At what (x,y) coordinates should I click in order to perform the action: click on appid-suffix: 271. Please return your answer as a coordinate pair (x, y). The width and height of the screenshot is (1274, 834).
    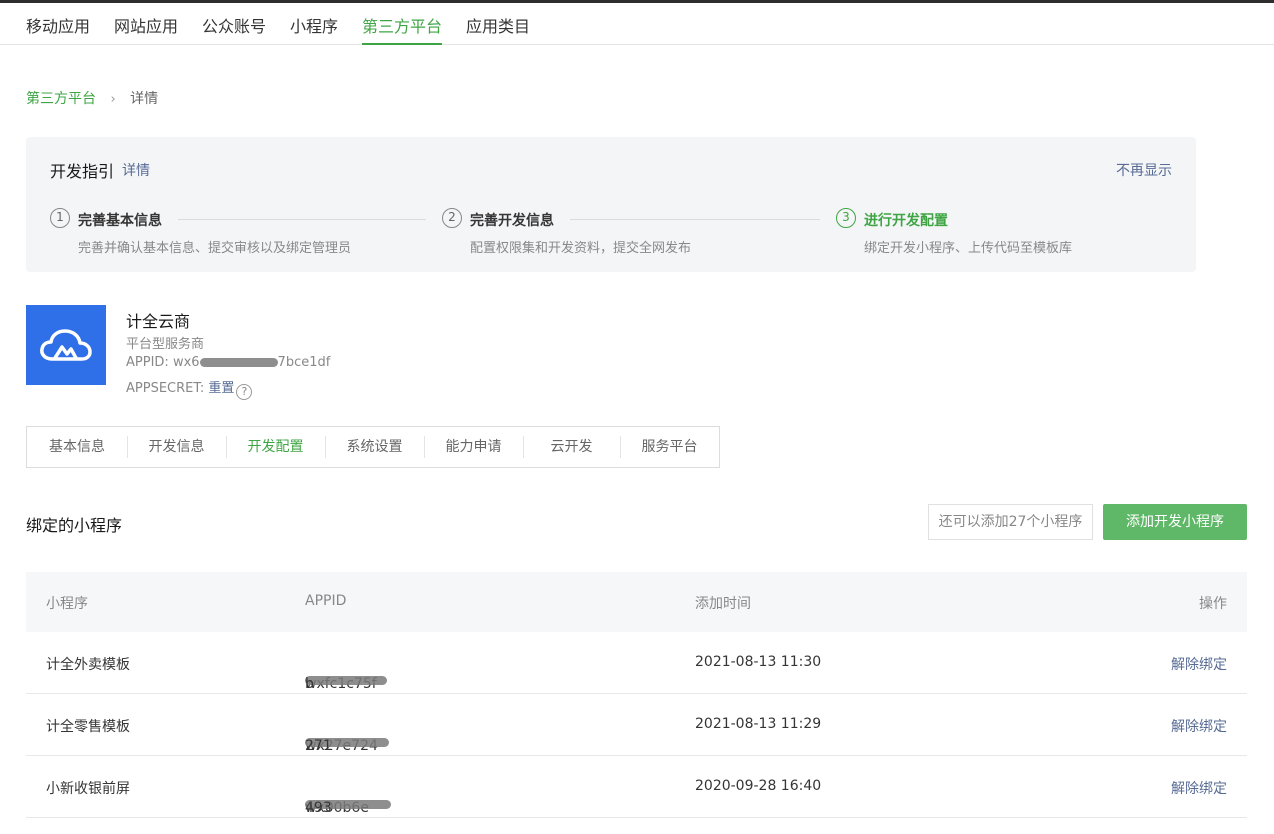
    Looking at the image, I should click on (318, 746).